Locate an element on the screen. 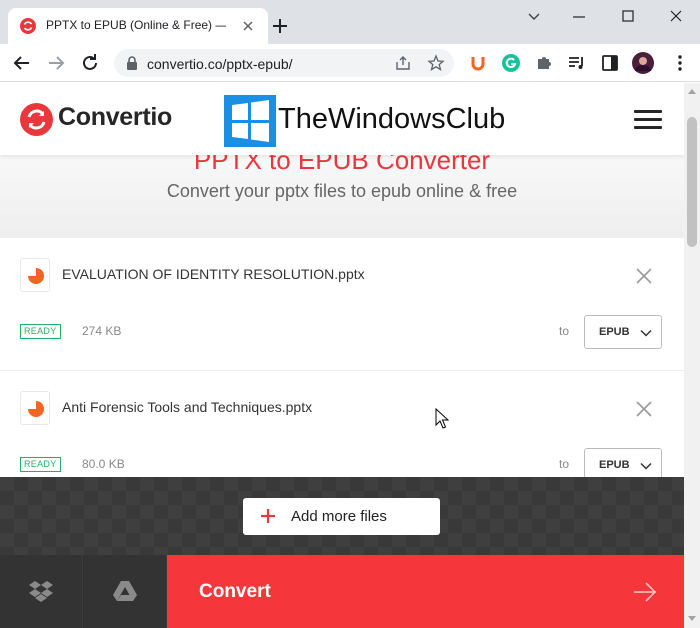 This screenshot has height=628, width=700. dropbox-icon is located at coordinates (41, 591).